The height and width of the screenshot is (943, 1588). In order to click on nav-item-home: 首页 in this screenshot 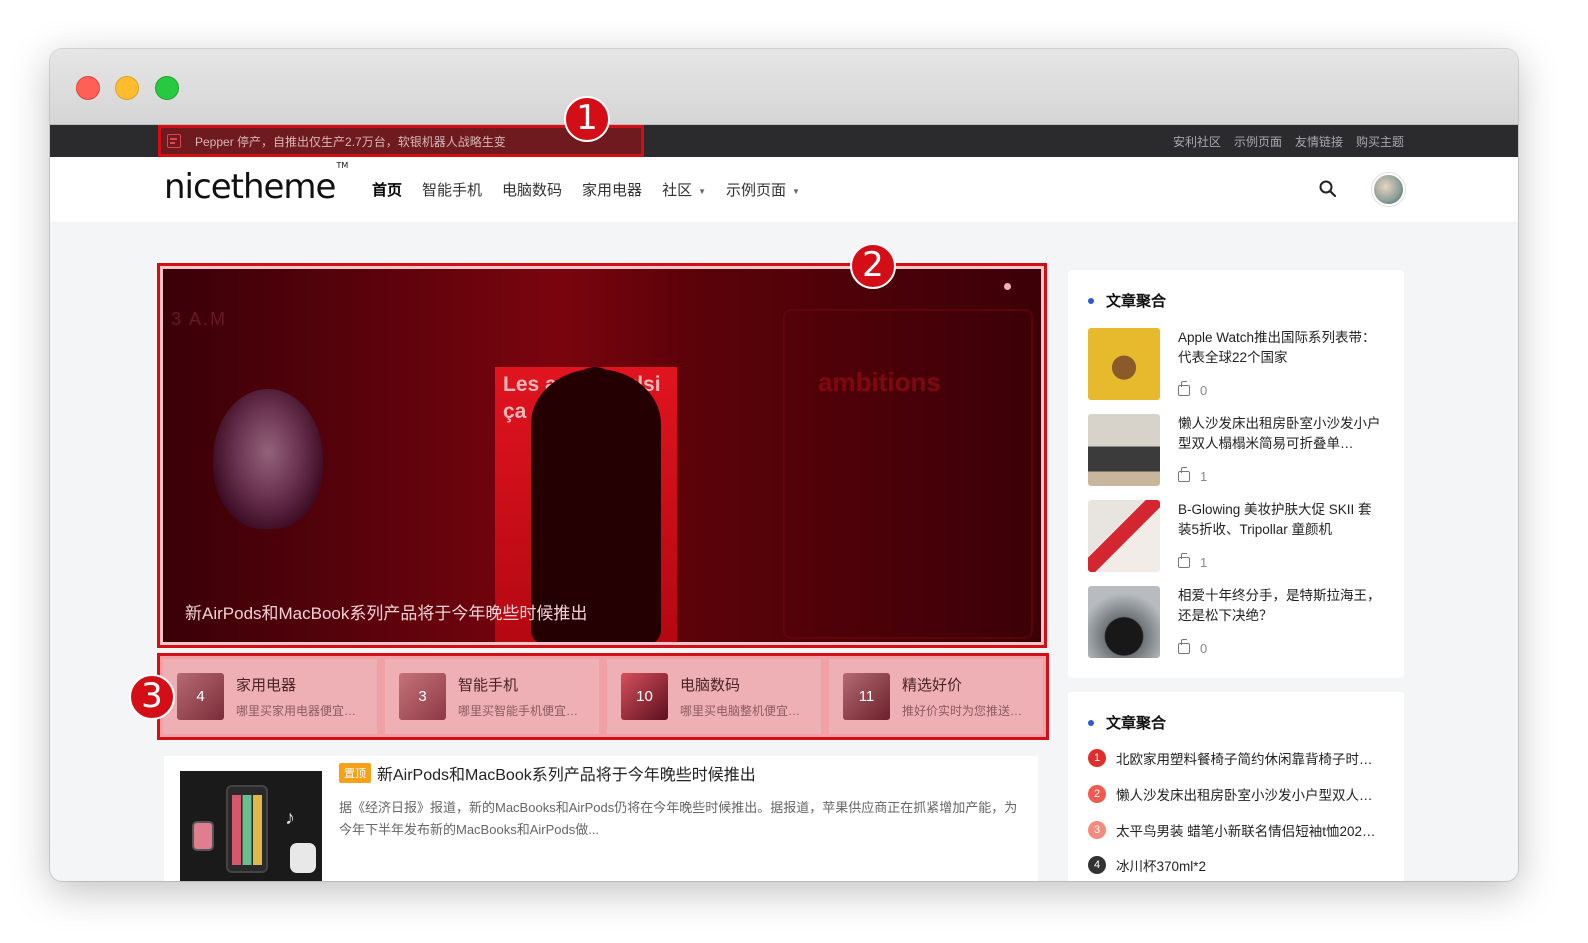, I will do `click(387, 189)`.